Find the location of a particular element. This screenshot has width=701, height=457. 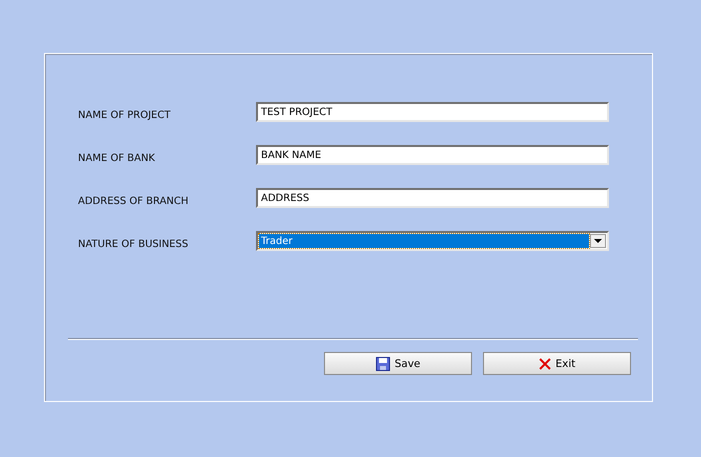

exit-button: Exit is located at coordinates (557, 363).